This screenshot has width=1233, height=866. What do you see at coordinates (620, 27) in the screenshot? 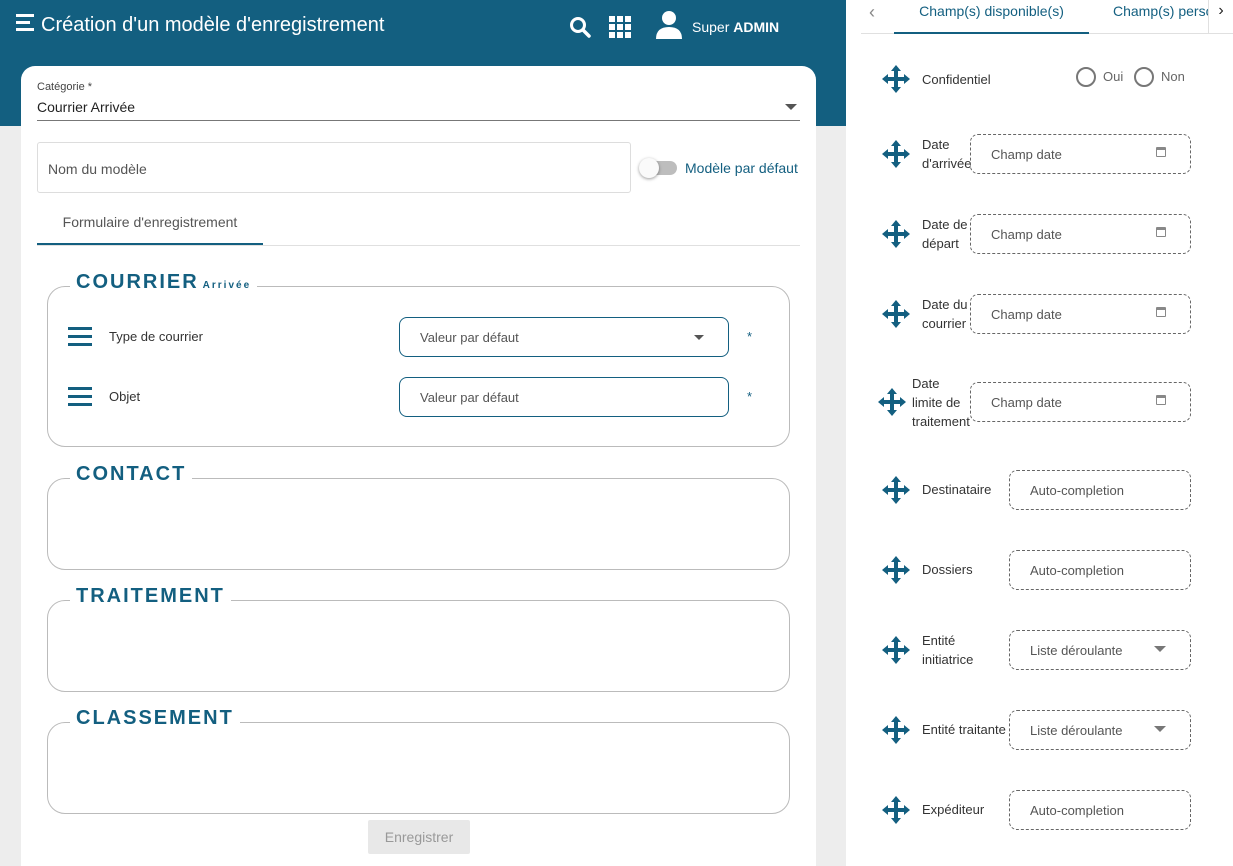
I see `apps-grid-icon` at bounding box center [620, 27].